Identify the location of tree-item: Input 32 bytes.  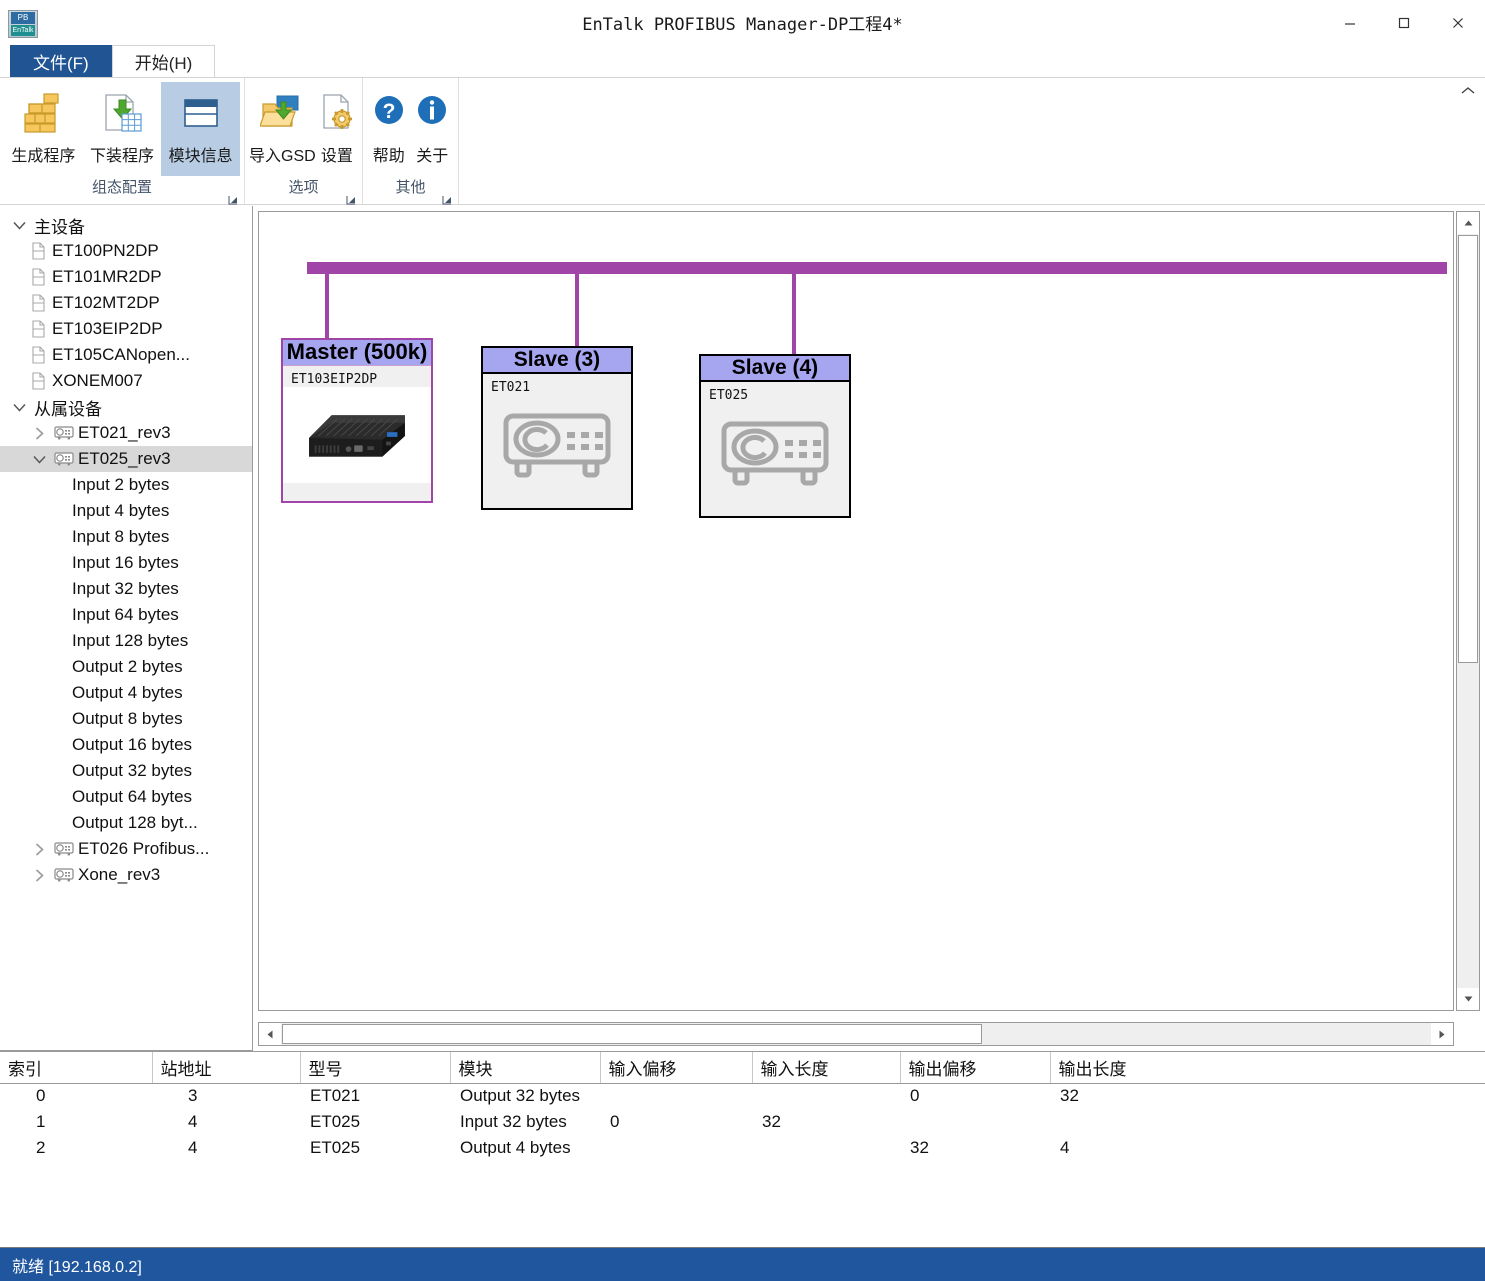
(126, 589).